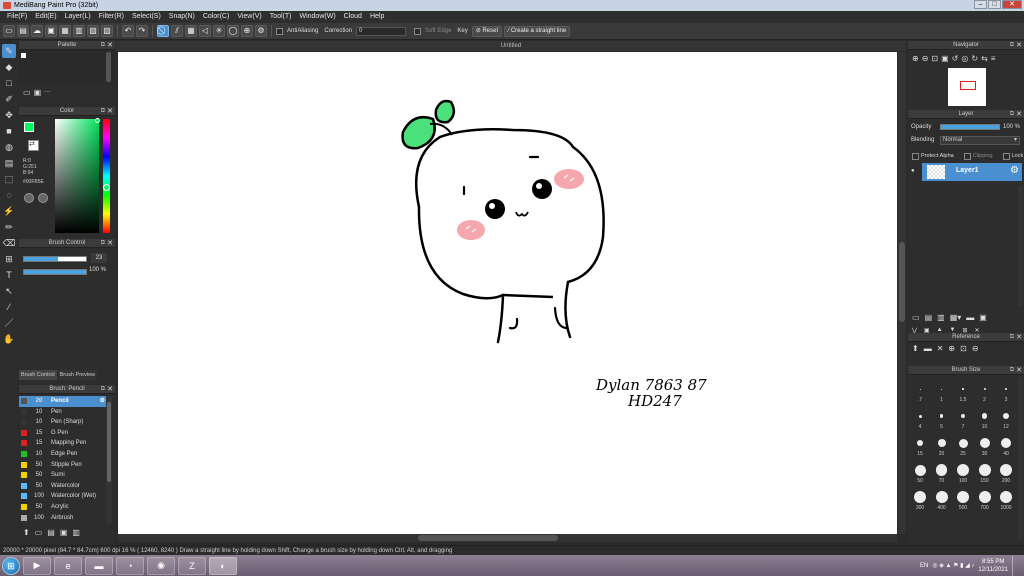  I want to click on brush-size-option: 300, so click(920, 502).